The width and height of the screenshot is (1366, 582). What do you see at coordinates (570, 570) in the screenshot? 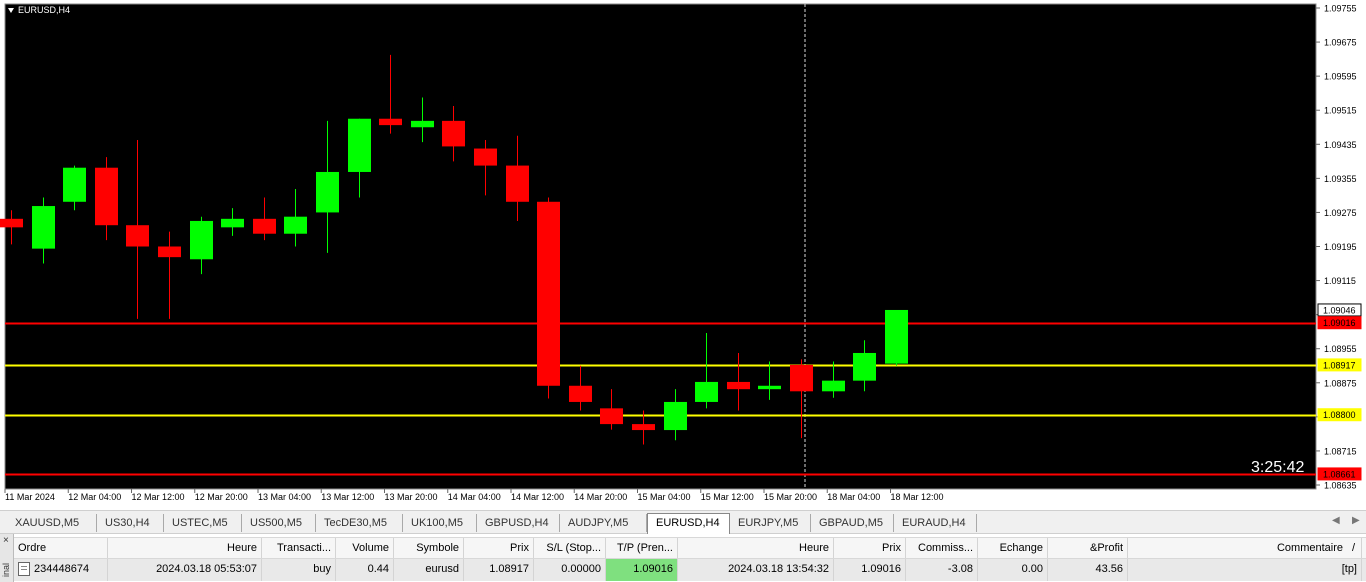
I see `table-cell: 0.00000` at bounding box center [570, 570].